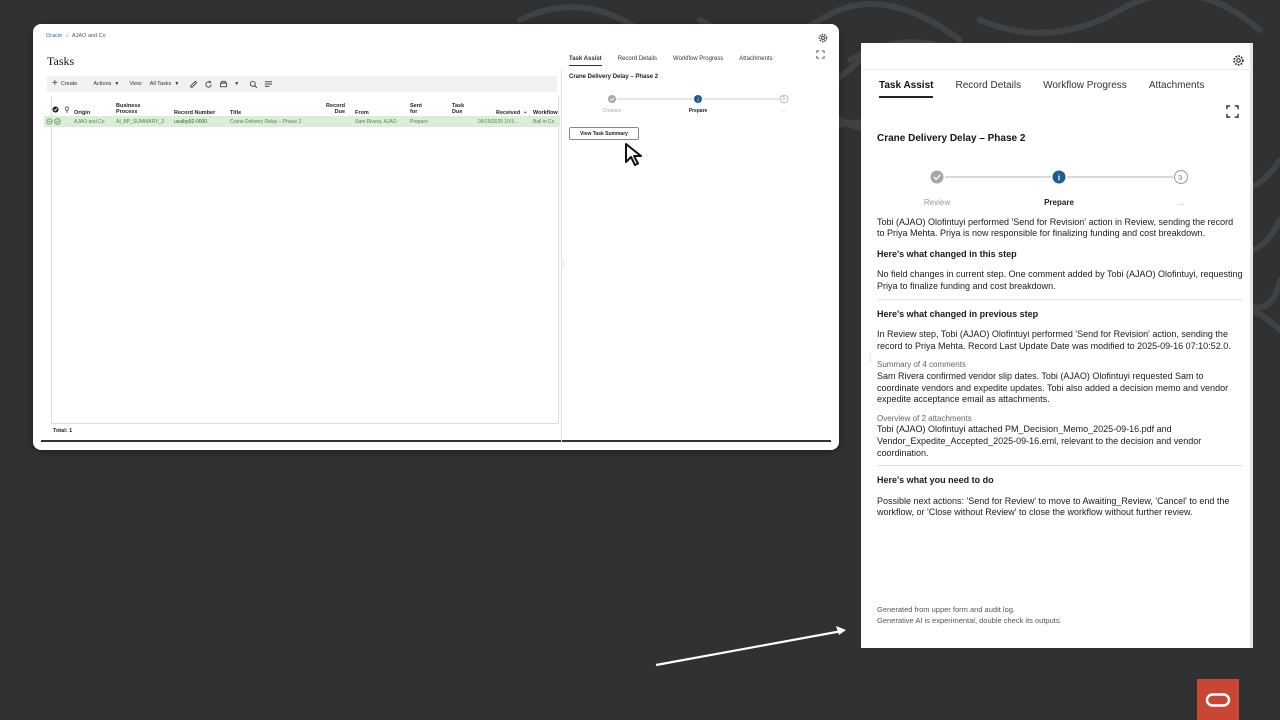  I want to click on row-expand-icon, so click(49, 122).